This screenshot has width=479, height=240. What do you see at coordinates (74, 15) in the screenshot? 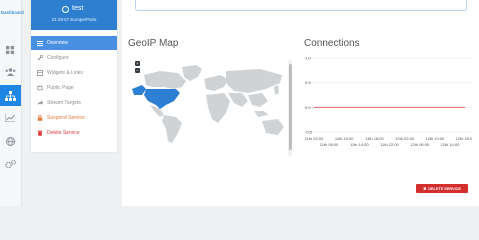
I see `service-header: test 21:29:57 Europe/Paris` at bounding box center [74, 15].